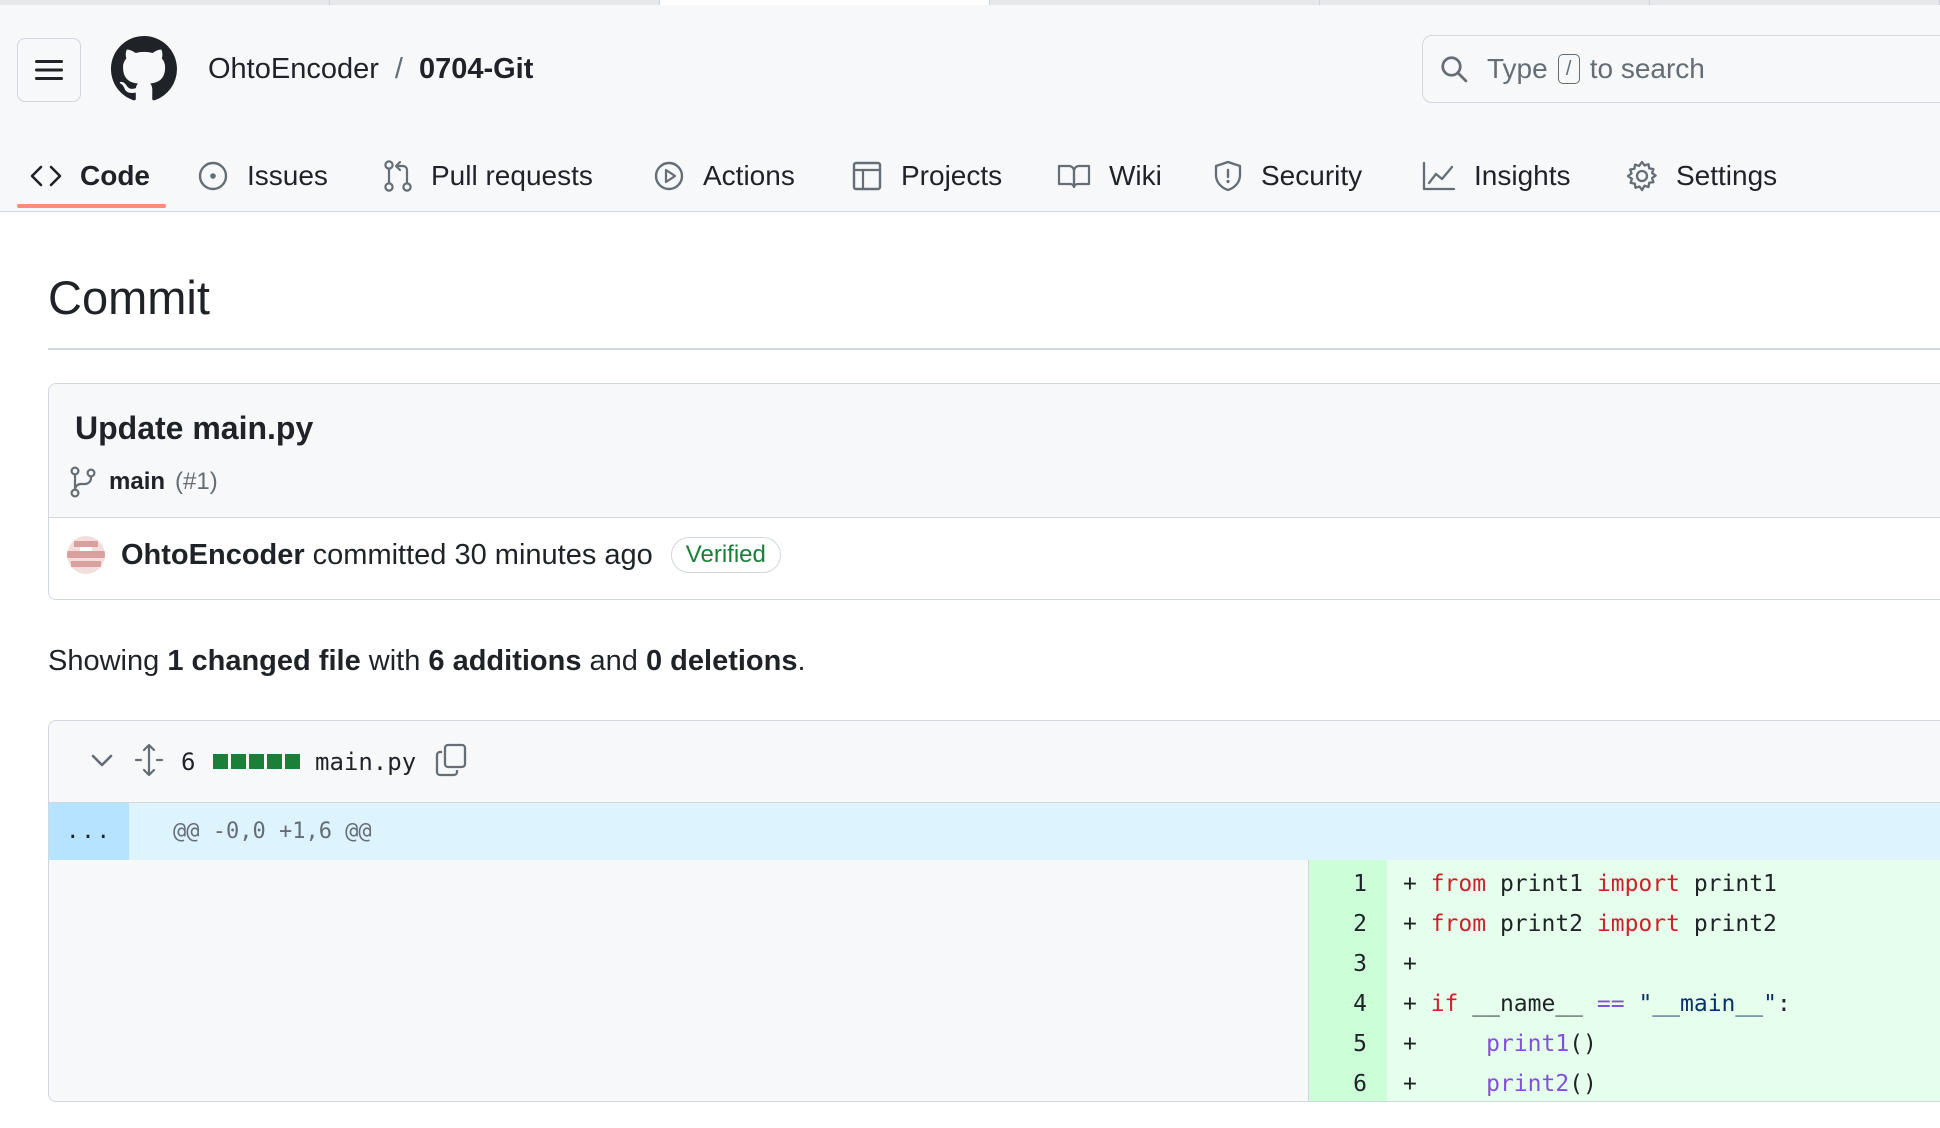 This screenshot has height=1128, width=1940. What do you see at coordinates (213, 175) in the screenshot?
I see `issue-icon` at bounding box center [213, 175].